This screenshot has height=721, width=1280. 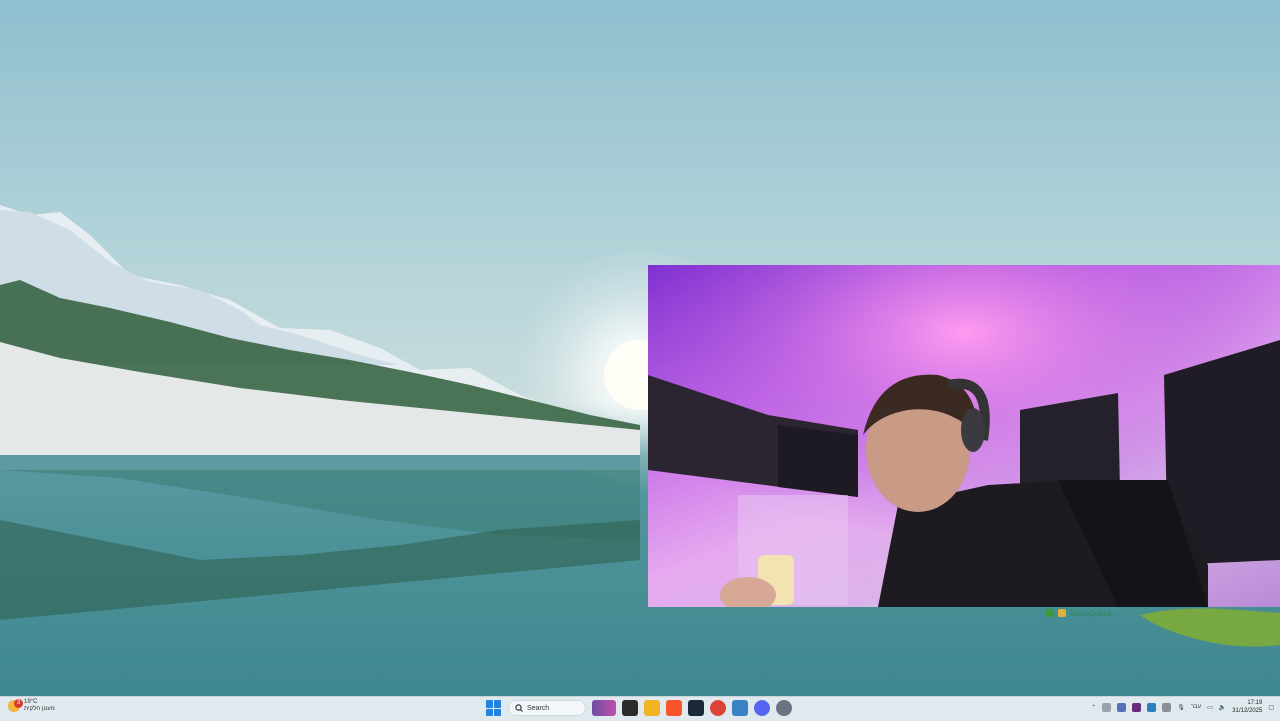 What do you see at coordinates (1247, 707) in the screenshot?
I see `clock: 17:19 31/12/2025` at bounding box center [1247, 707].